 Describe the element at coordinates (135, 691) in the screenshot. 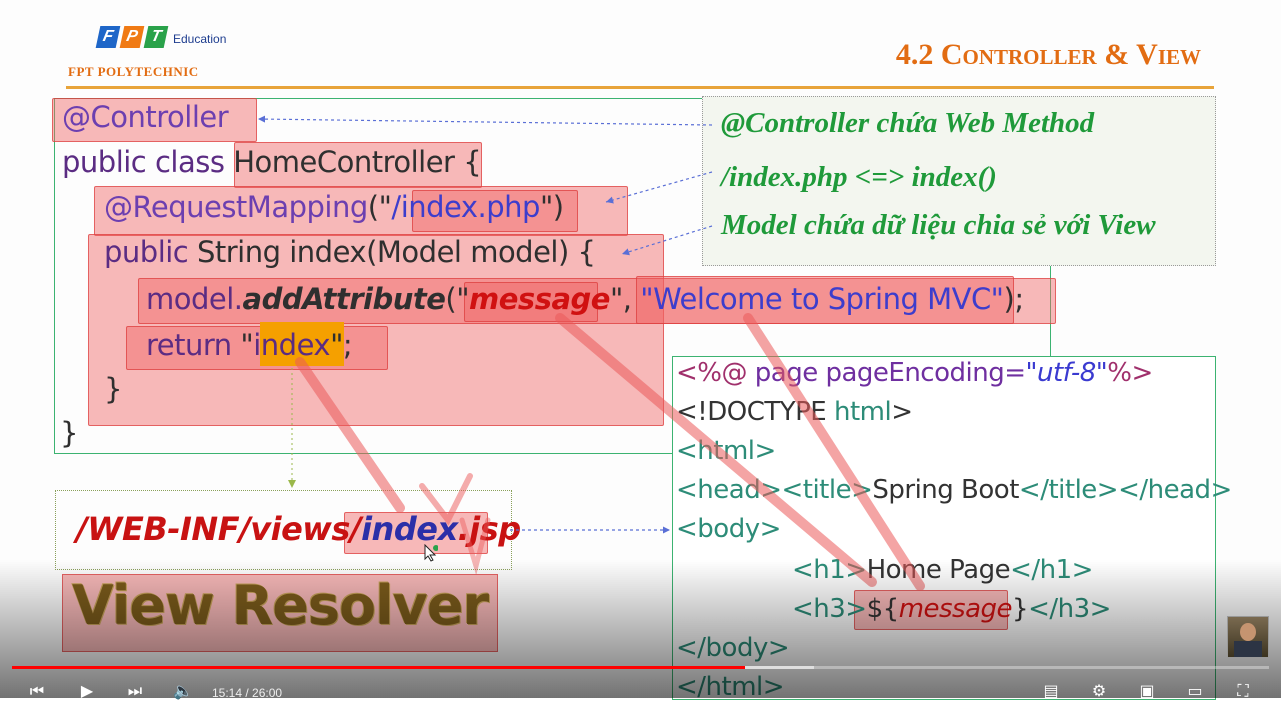

I see `skip-next-icon: ⏭` at that location.